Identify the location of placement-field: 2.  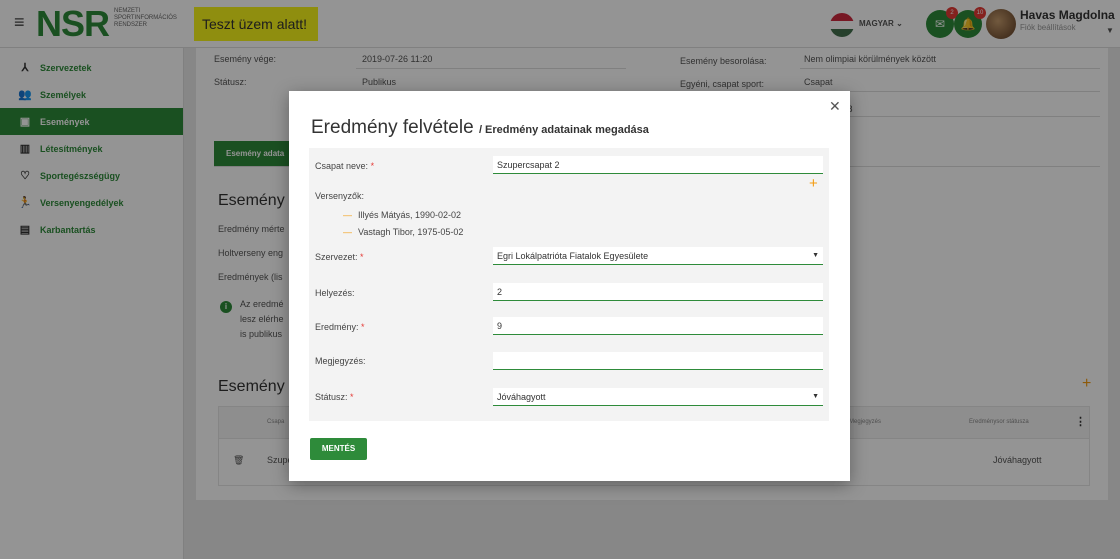
(658, 292).